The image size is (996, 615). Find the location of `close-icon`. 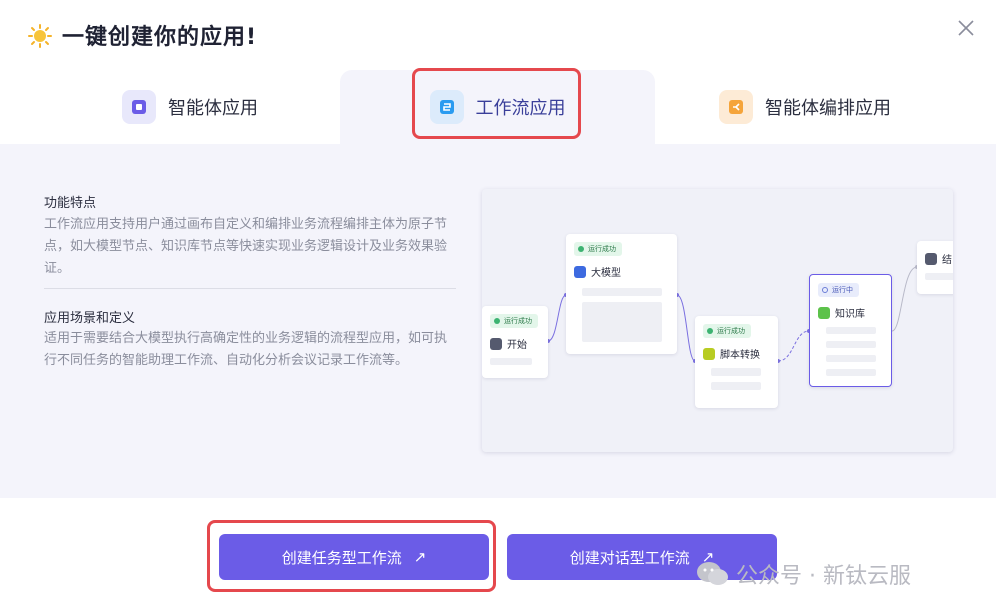

close-icon is located at coordinates (966, 28).